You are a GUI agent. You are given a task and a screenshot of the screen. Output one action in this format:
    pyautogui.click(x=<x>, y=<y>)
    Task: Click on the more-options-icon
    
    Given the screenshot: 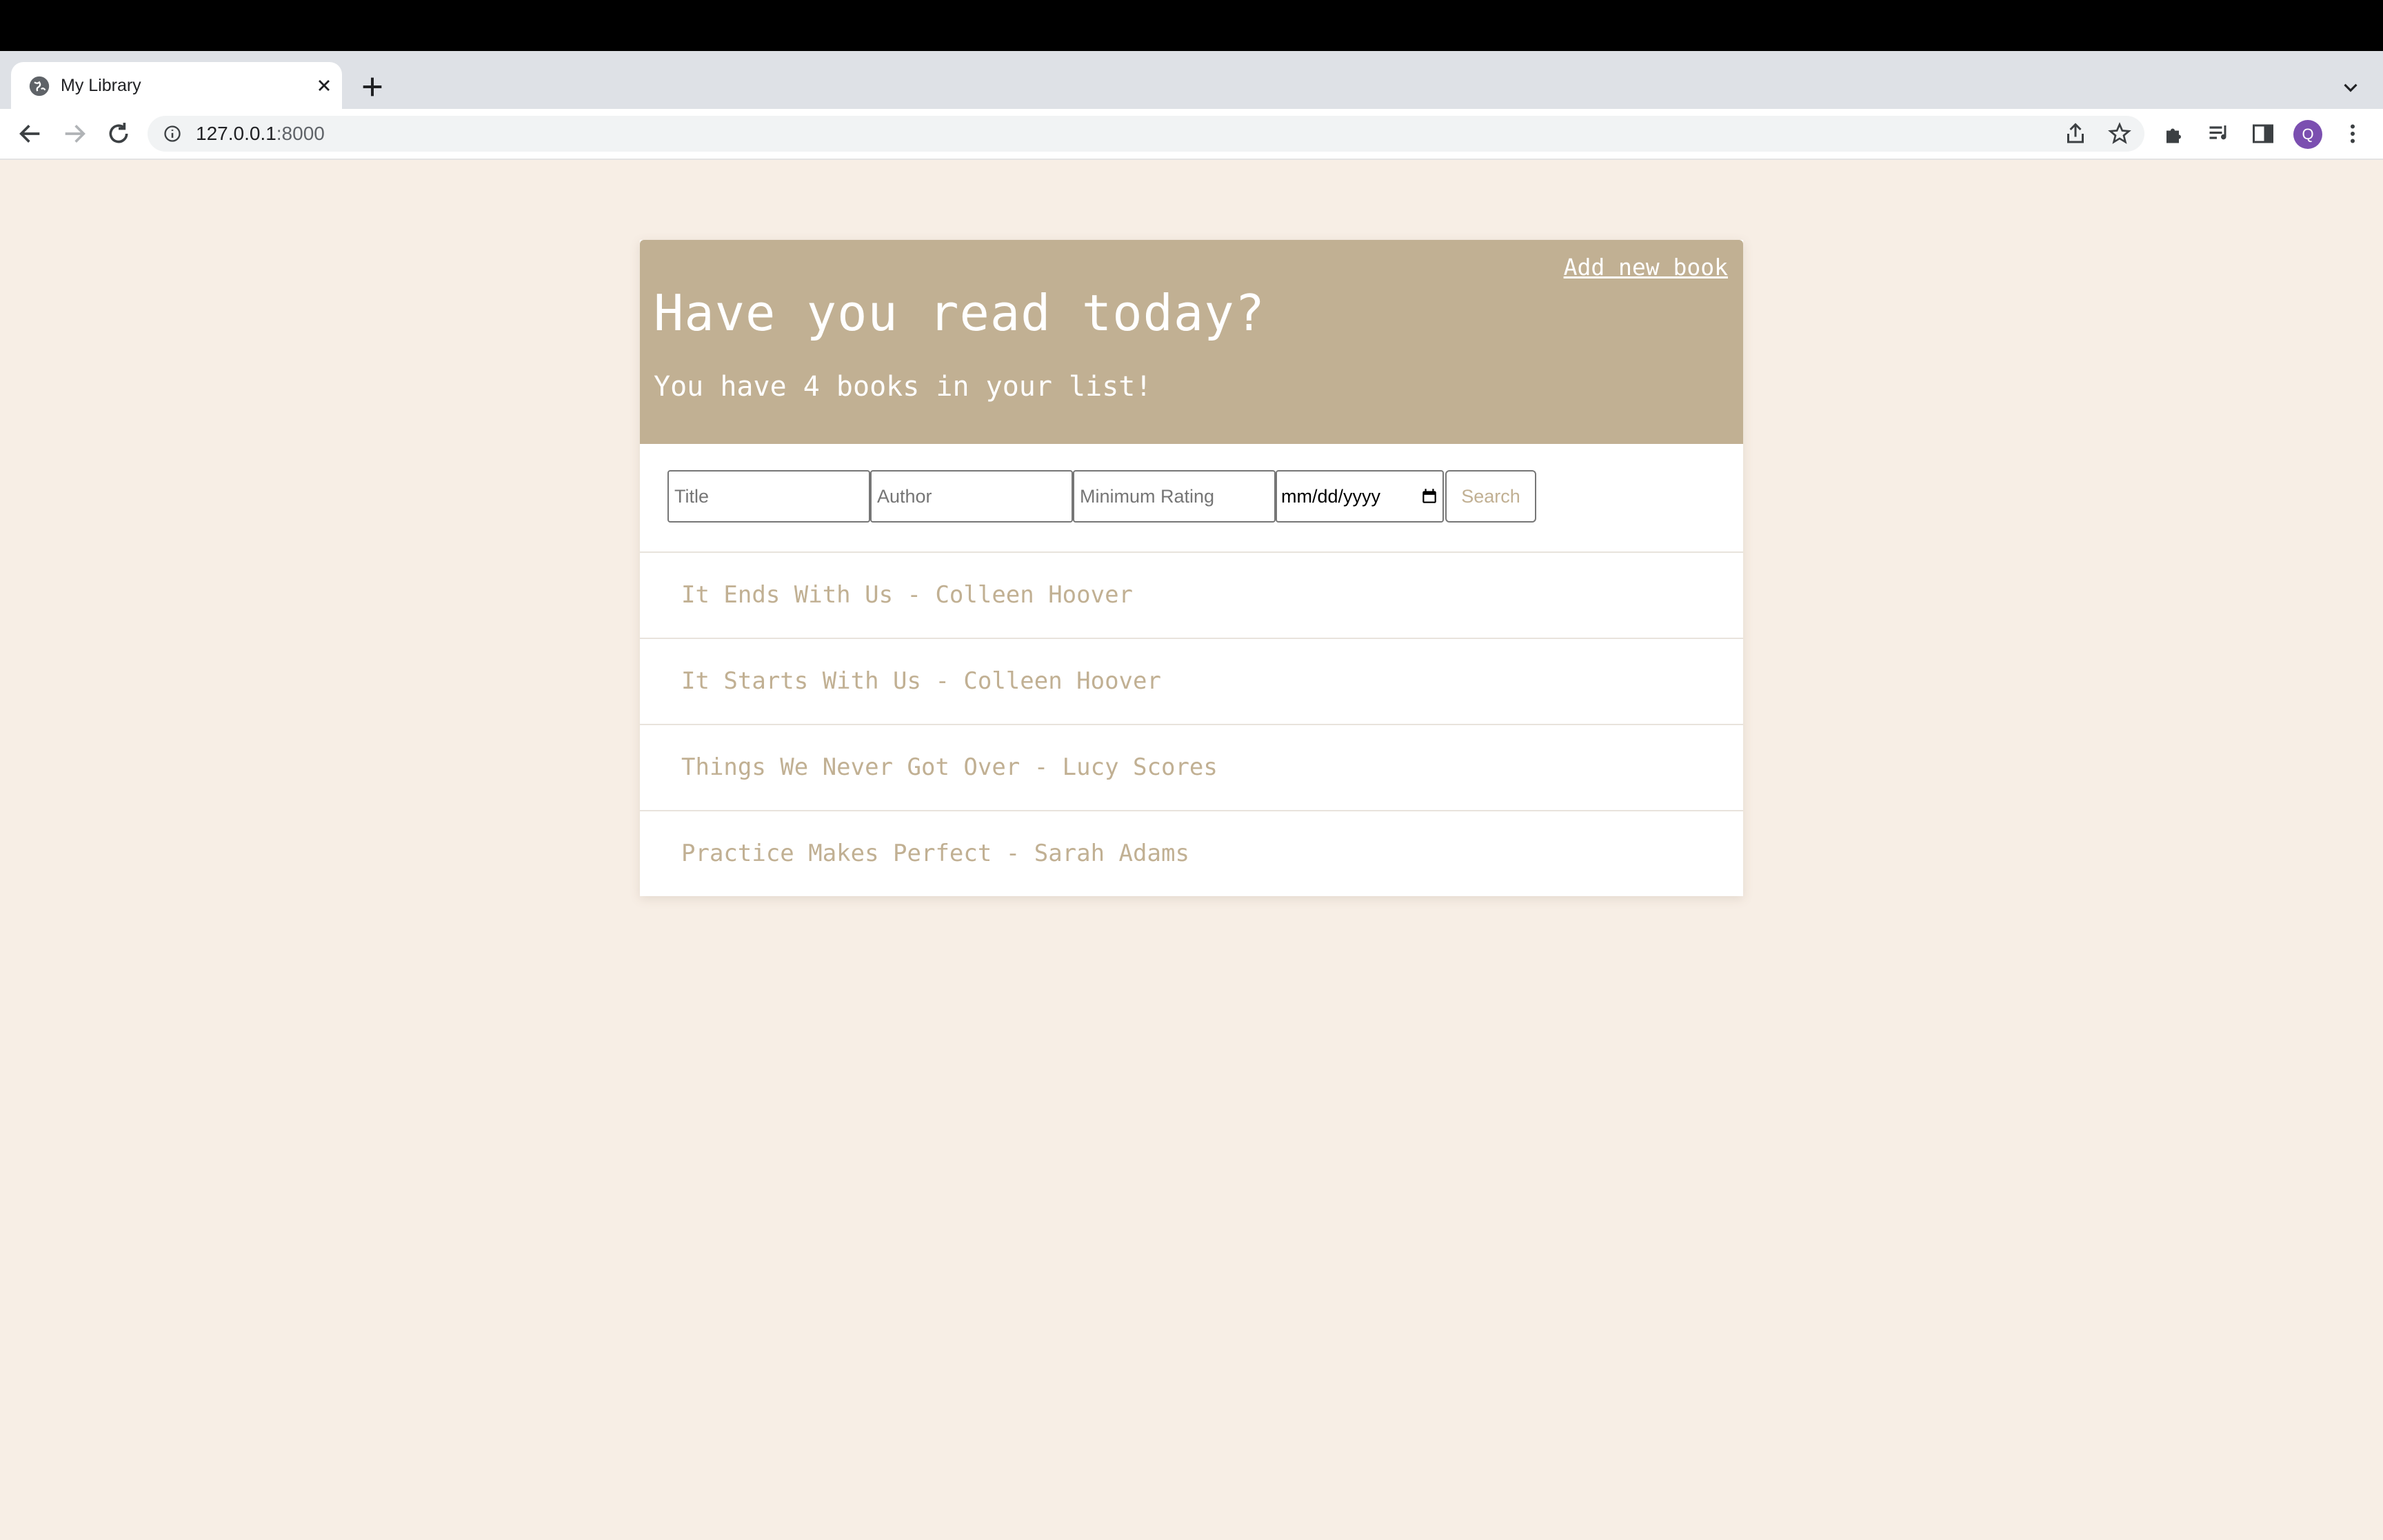 What is the action you would take?
    pyautogui.click(x=2352, y=134)
    